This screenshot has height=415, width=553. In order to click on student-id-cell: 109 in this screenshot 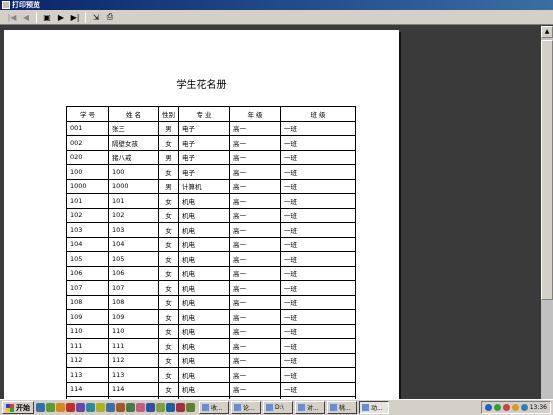, I will do `click(87, 317)`.